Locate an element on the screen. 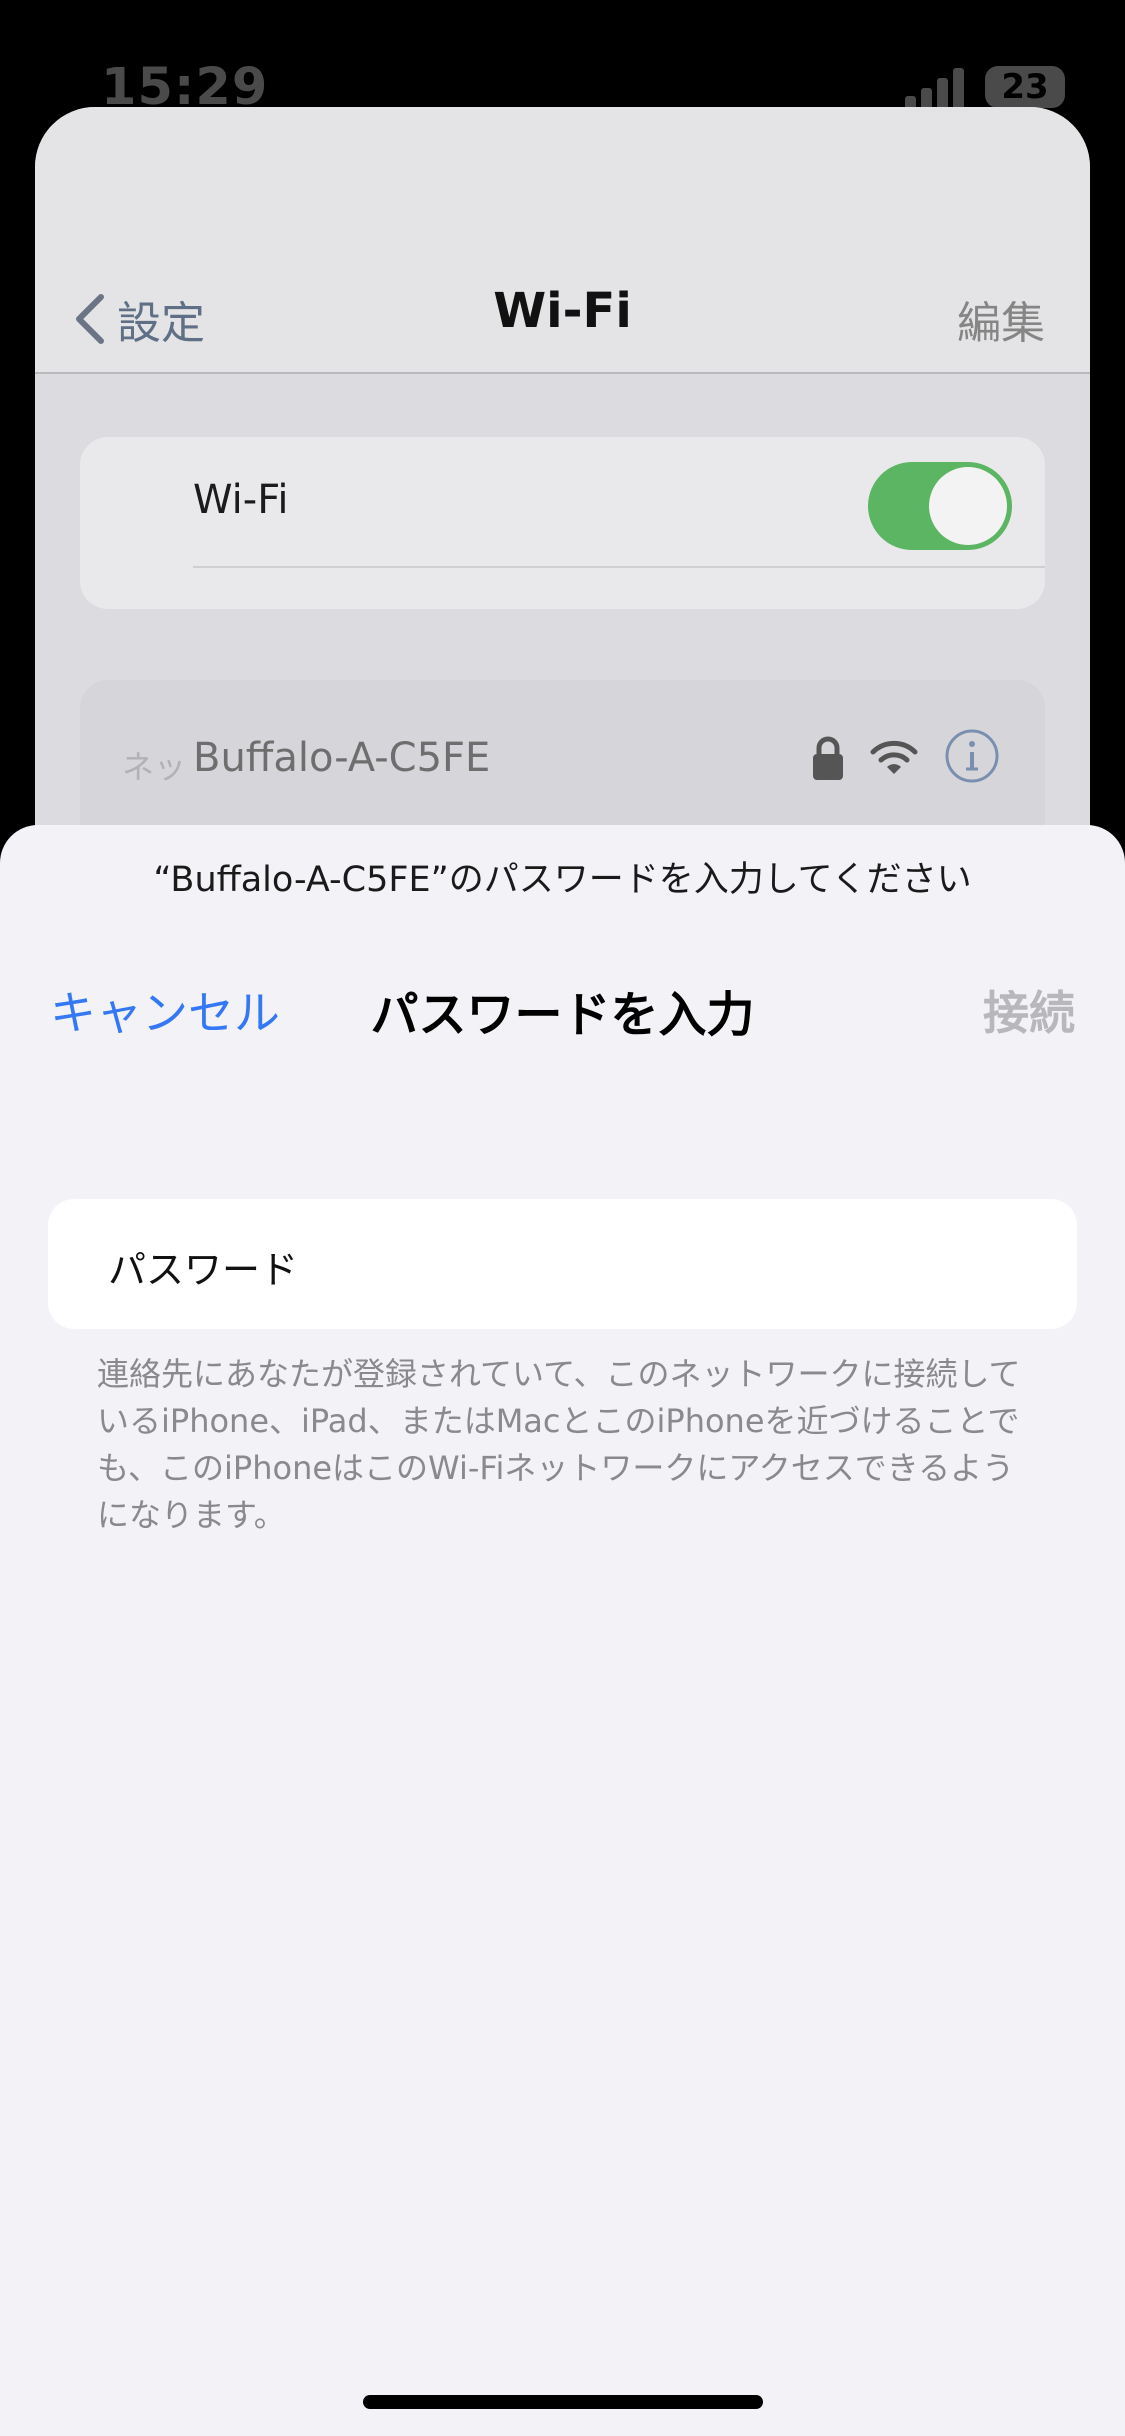 This screenshot has height=2436, width=1125. network-row-prefix: ネッ is located at coordinates (154, 767).